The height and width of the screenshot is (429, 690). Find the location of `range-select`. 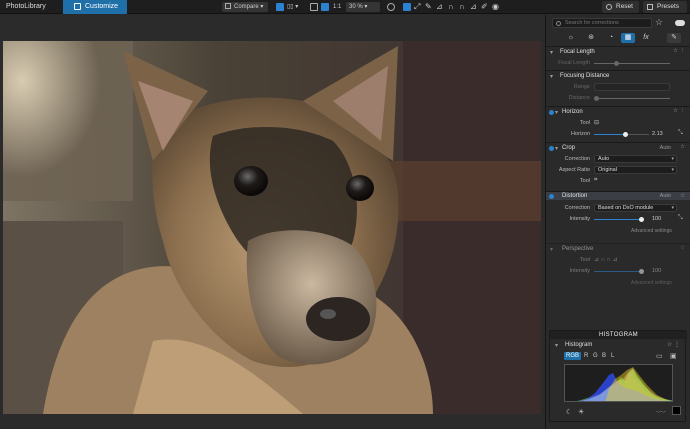

range-select is located at coordinates (632, 87).